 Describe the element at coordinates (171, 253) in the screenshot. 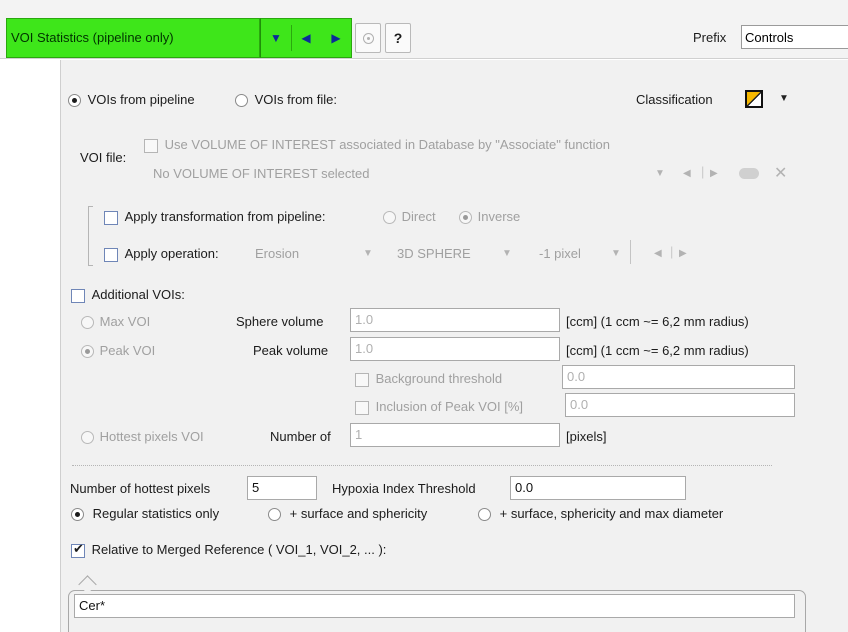

I see `apply-operation-label: Apply operation:` at that location.